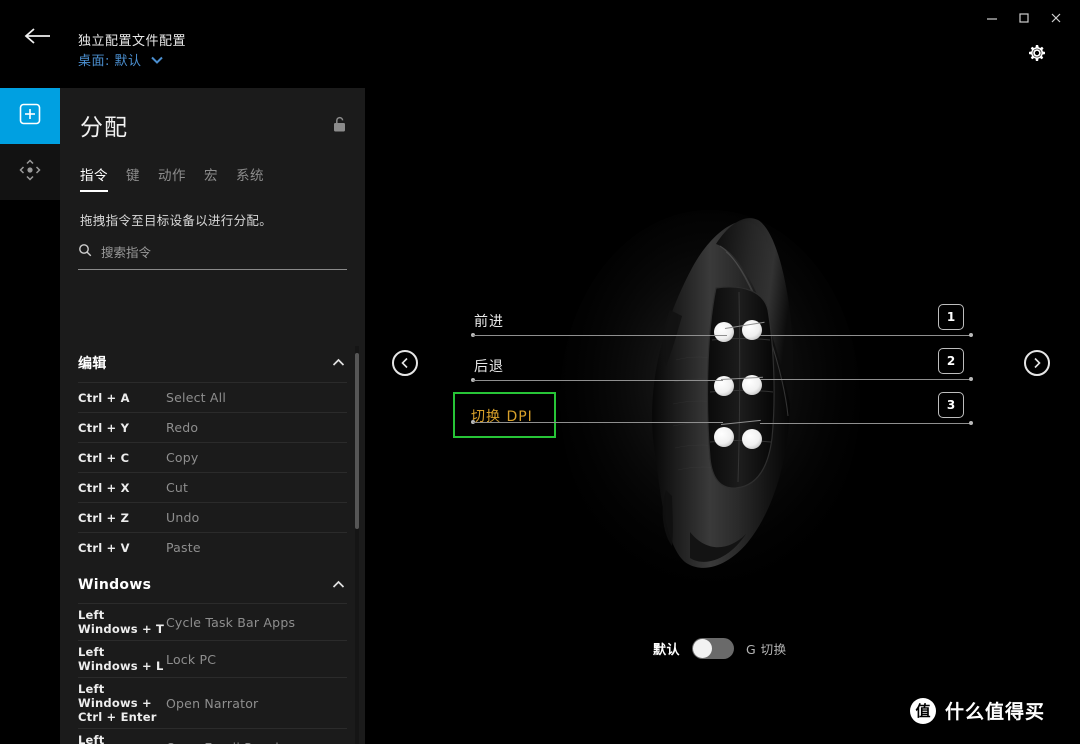 The image size is (1080, 744). What do you see at coordinates (176, 220) in the screenshot?
I see `drag-hint-text: 拖拽指令至目标设备以进行分配。` at bounding box center [176, 220].